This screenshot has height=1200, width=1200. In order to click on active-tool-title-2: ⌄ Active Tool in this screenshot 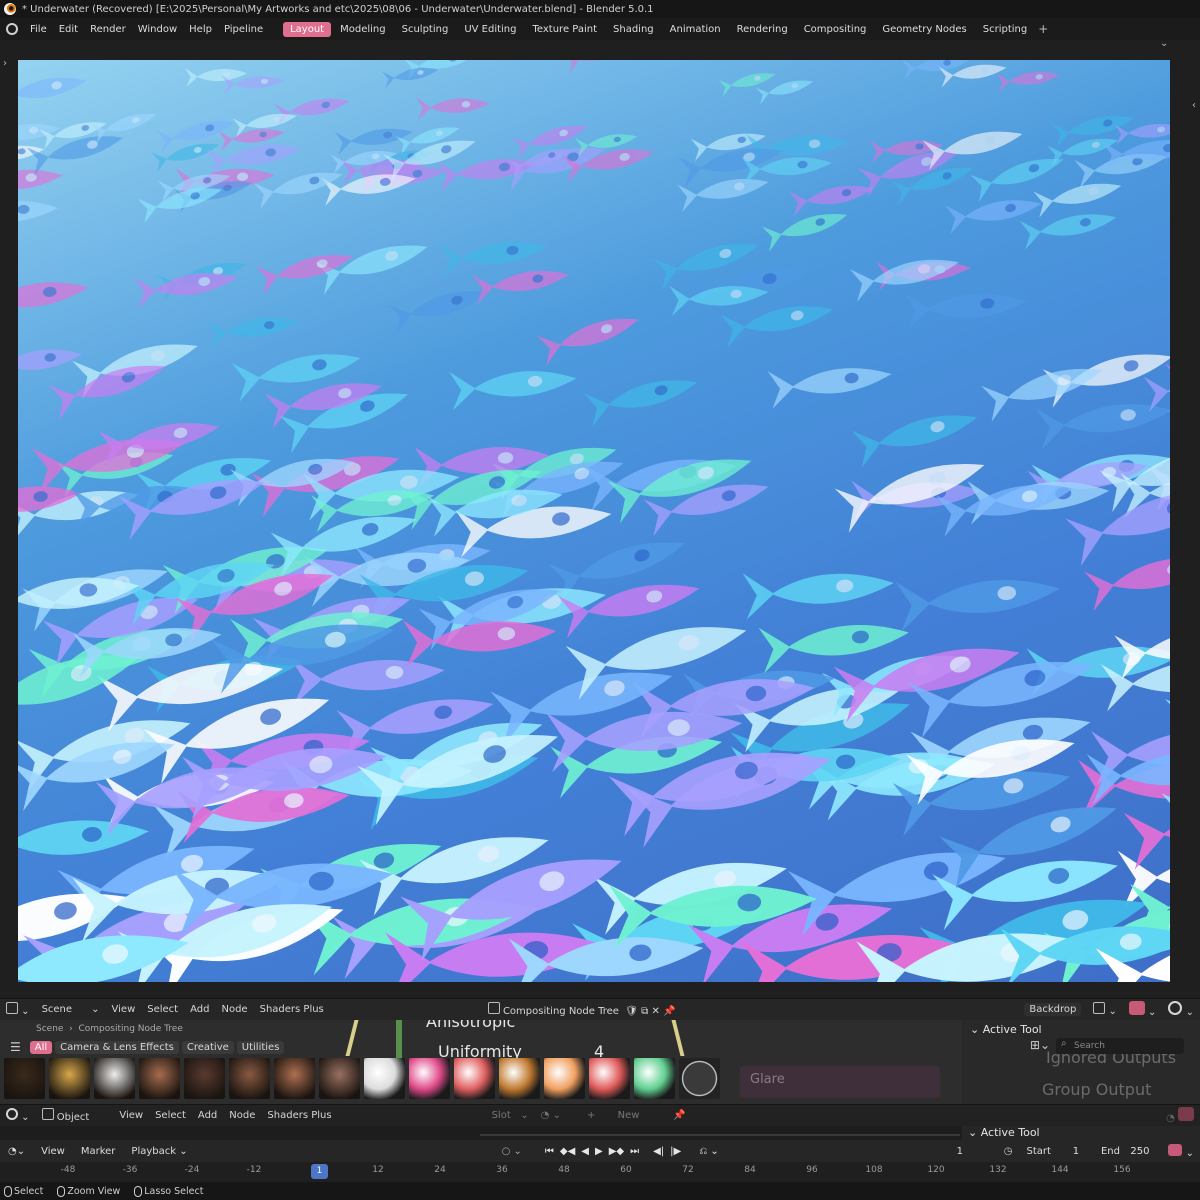, I will do `click(1004, 1132)`.